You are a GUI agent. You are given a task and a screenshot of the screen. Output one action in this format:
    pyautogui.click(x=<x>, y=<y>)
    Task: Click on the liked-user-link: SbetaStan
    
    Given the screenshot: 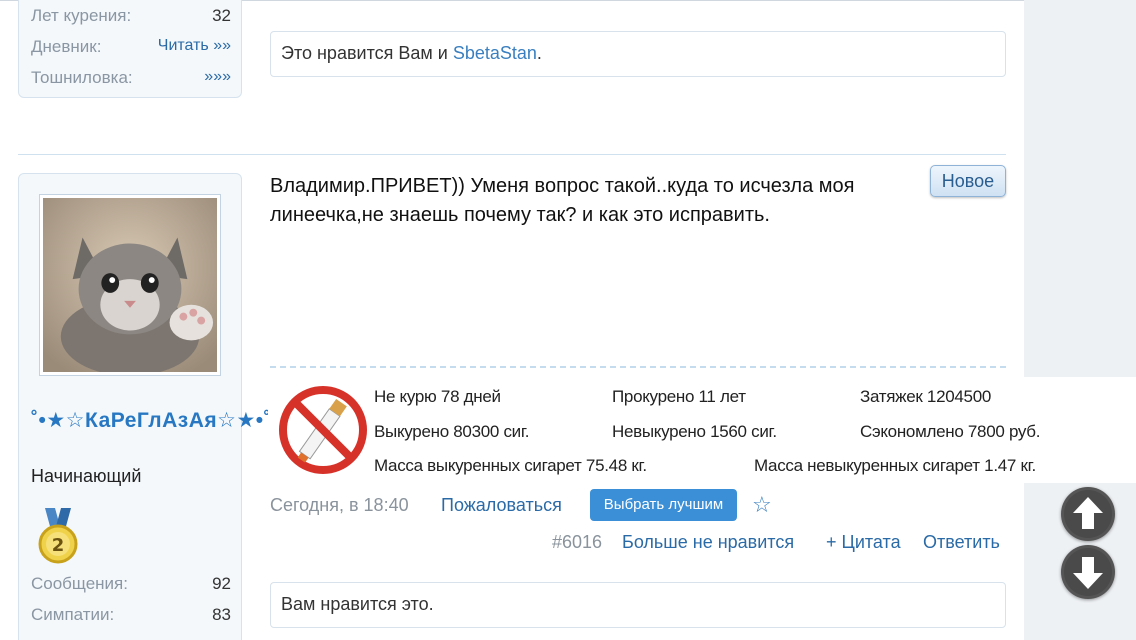 What is the action you would take?
    pyautogui.click(x=495, y=53)
    